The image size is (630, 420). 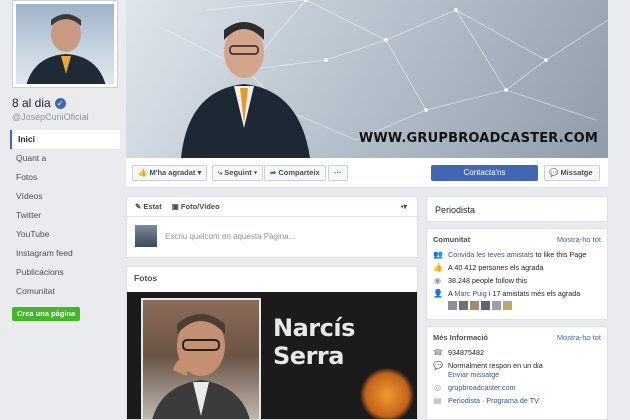 I want to click on tab-photo-video: ▣ Foto/Vídeo, so click(x=196, y=206).